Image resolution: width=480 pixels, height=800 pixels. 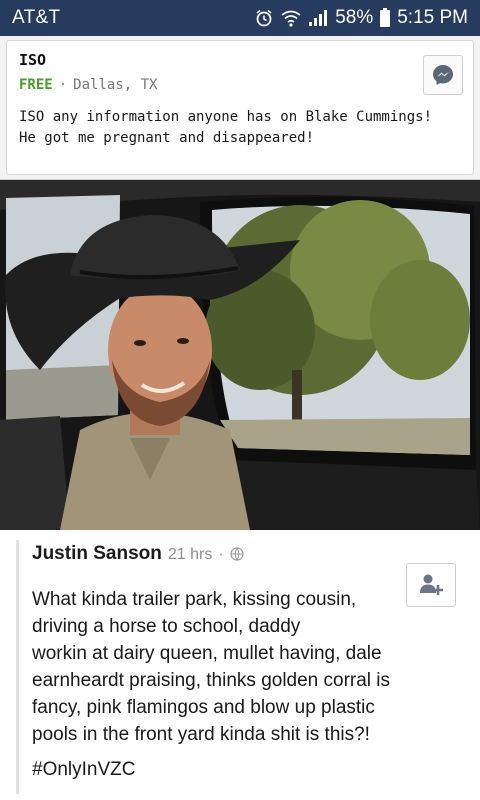 What do you see at coordinates (354, 17) in the screenshot?
I see `battery-percent: 58%` at bounding box center [354, 17].